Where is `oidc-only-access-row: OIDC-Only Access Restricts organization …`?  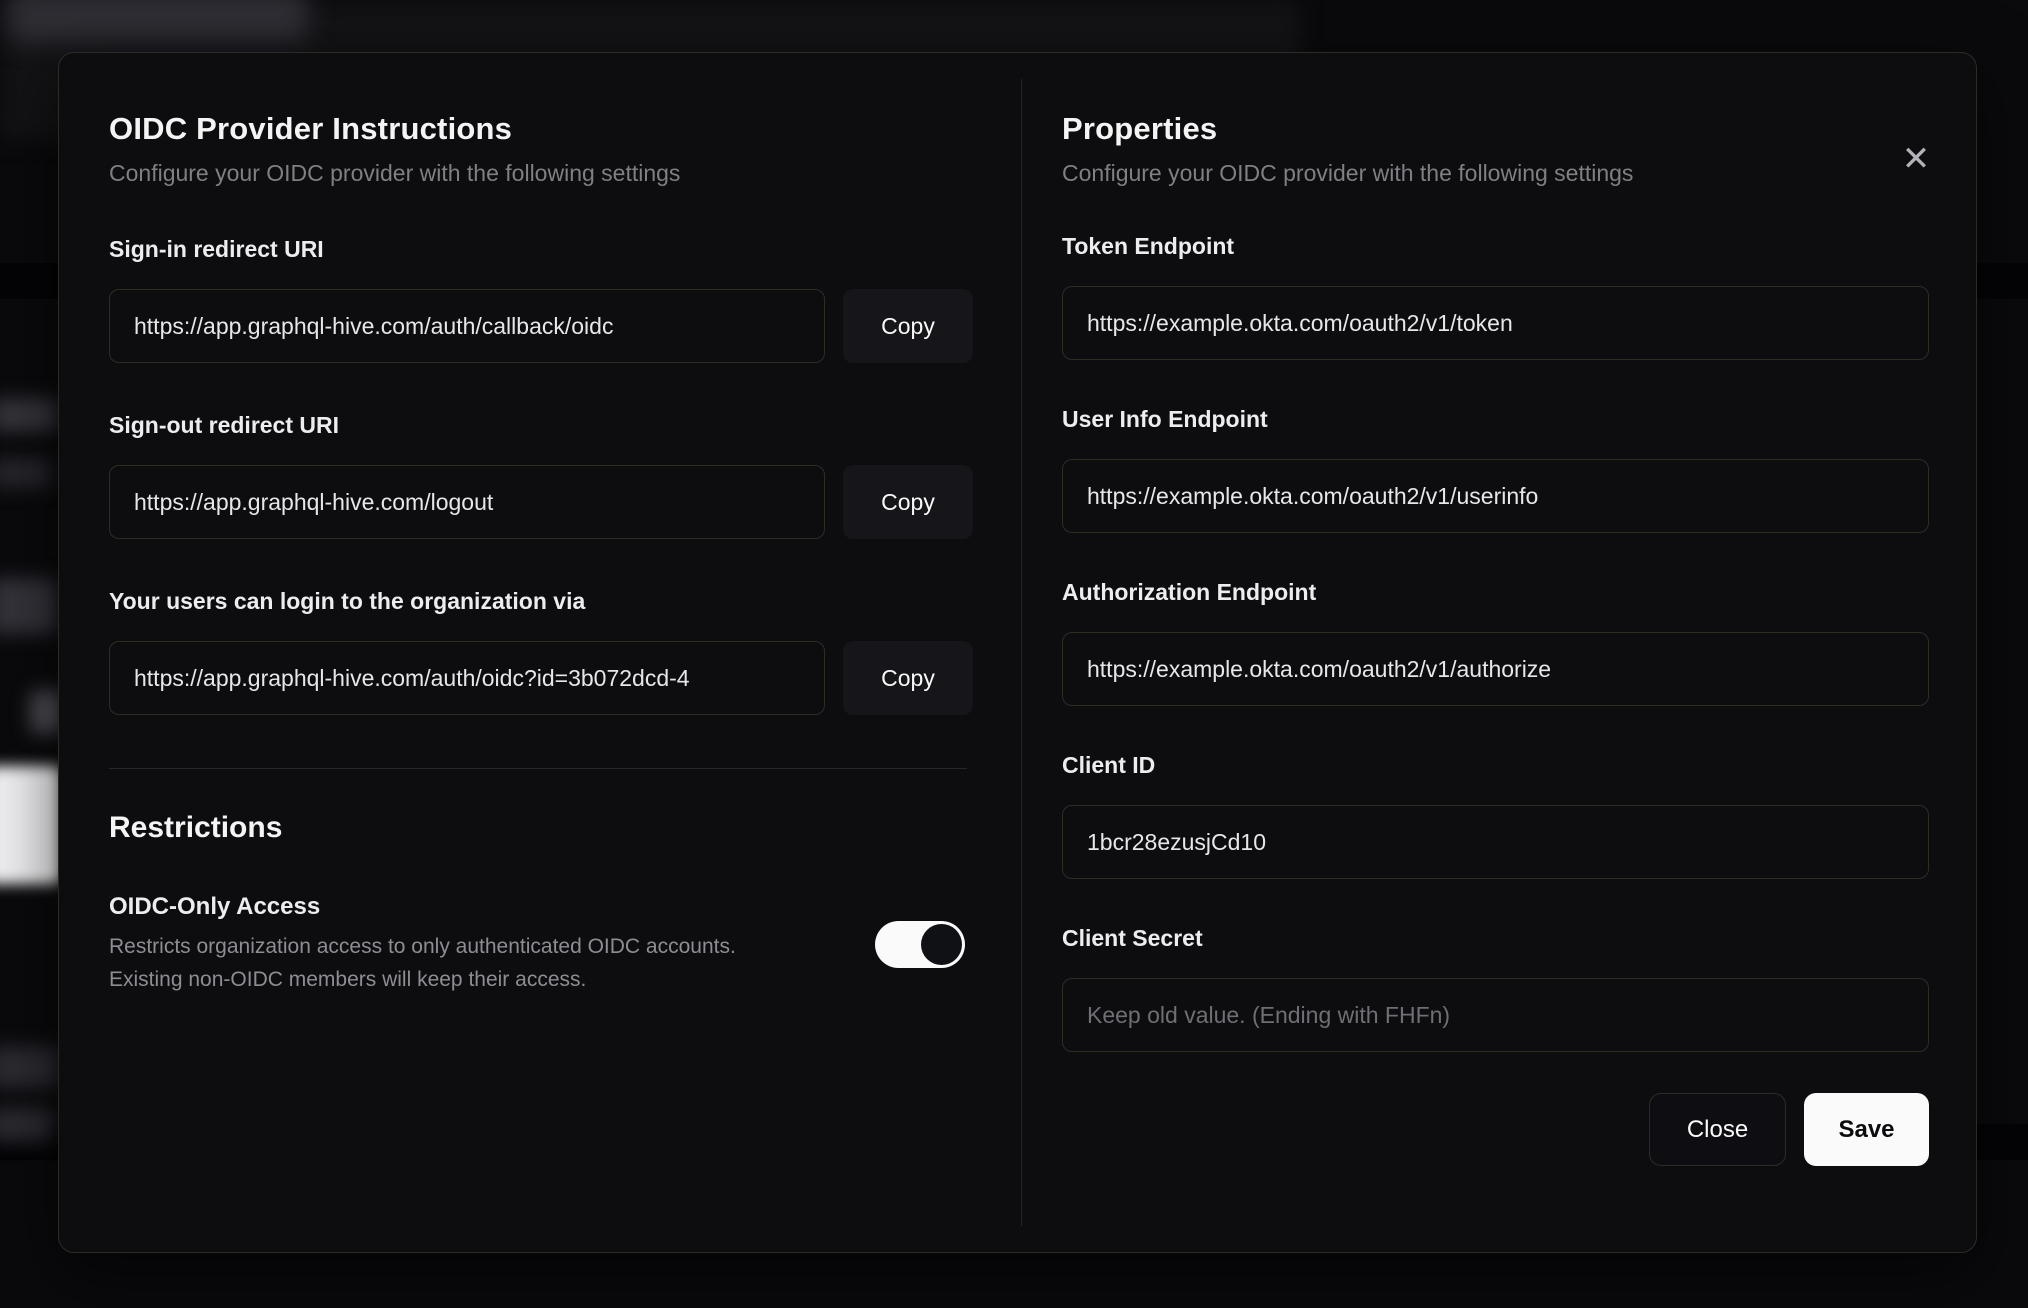
oidc-only-access-row: OIDC-Only Access Restricts organization … is located at coordinates (541, 944).